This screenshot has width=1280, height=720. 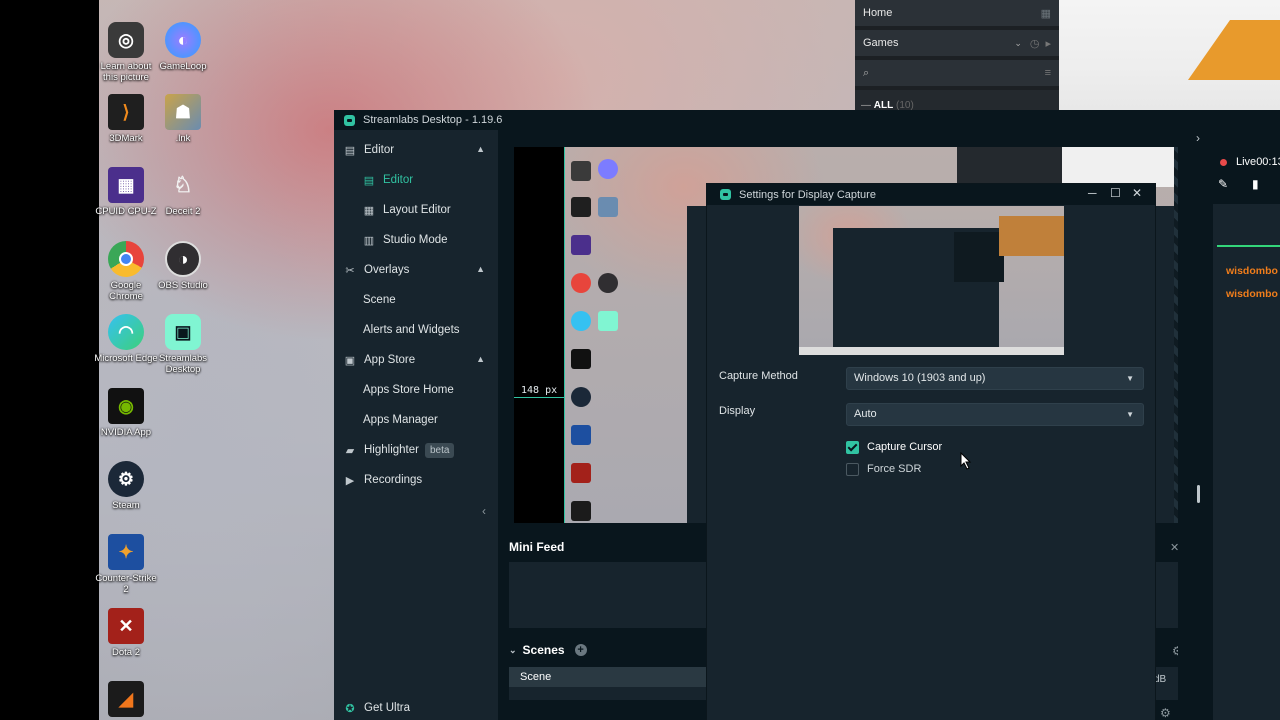 What do you see at coordinates (1246, 462) in the screenshot?
I see `chat-area` at bounding box center [1246, 462].